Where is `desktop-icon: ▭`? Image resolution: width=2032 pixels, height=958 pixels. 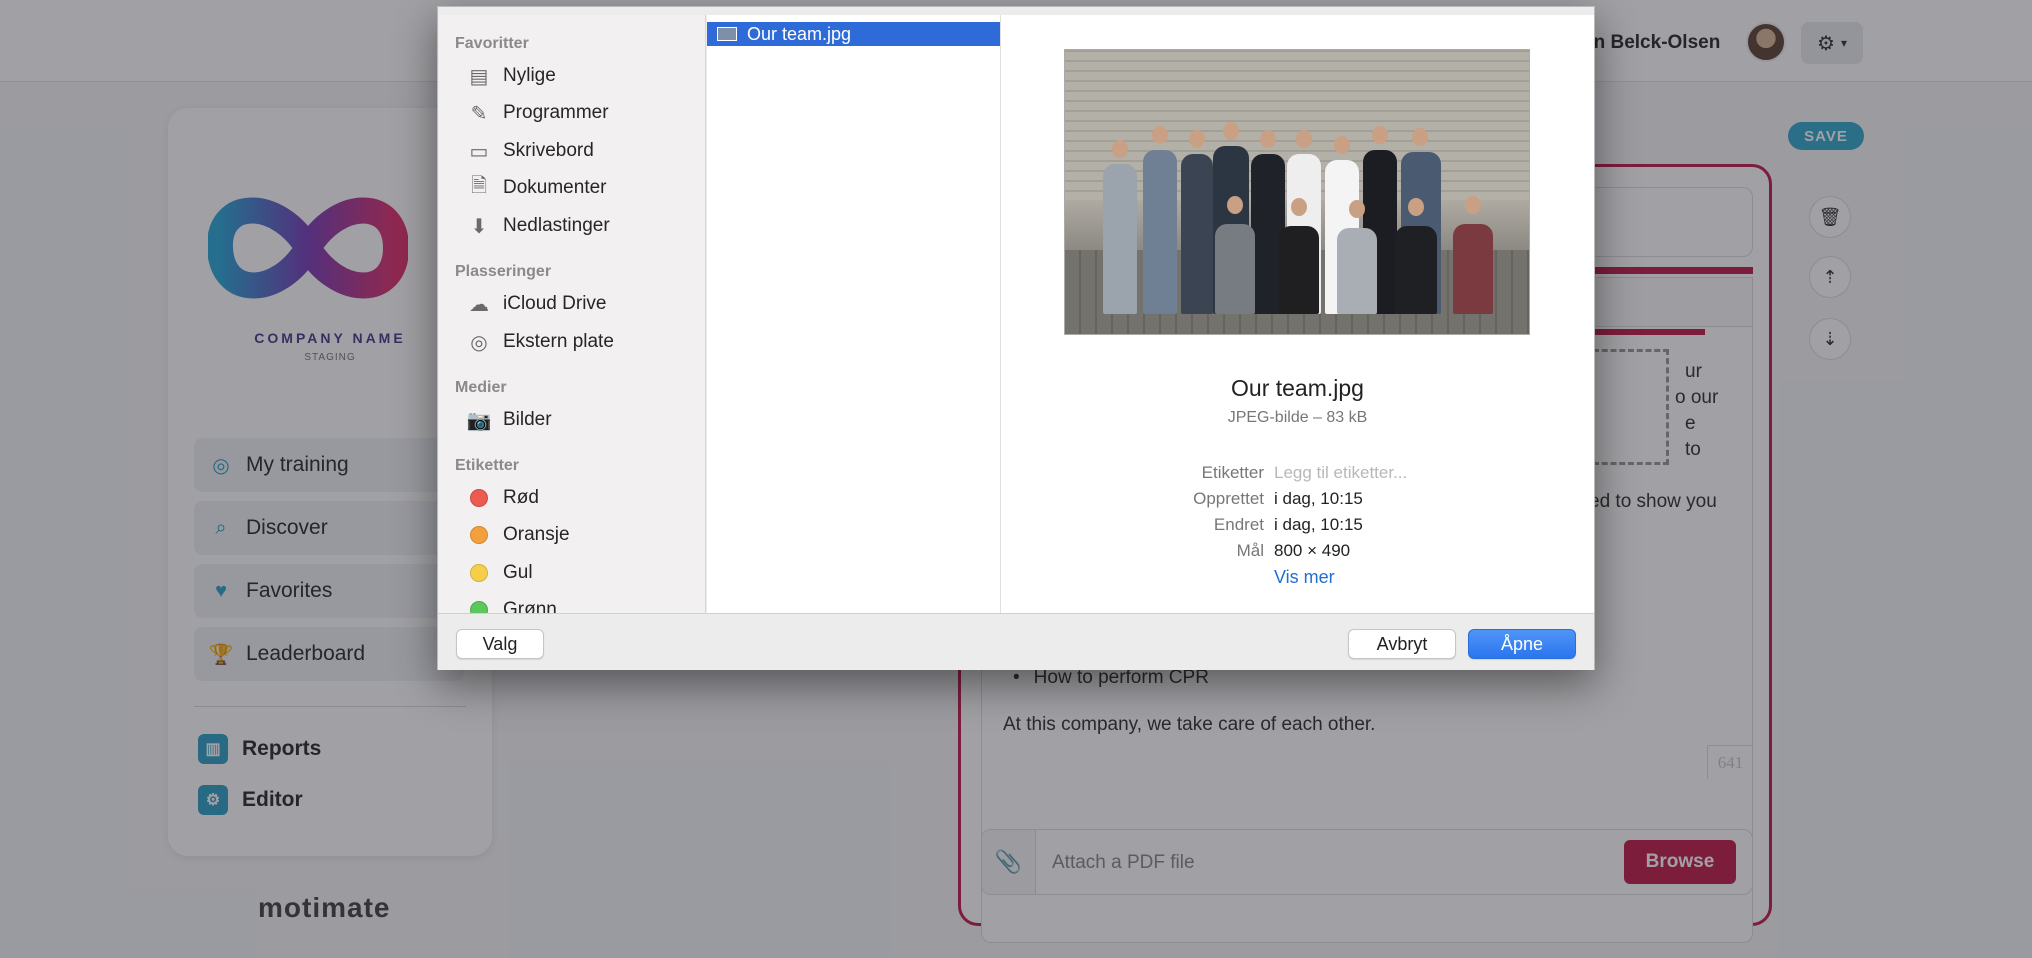
desktop-icon: ▭ is located at coordinates (479, 151).